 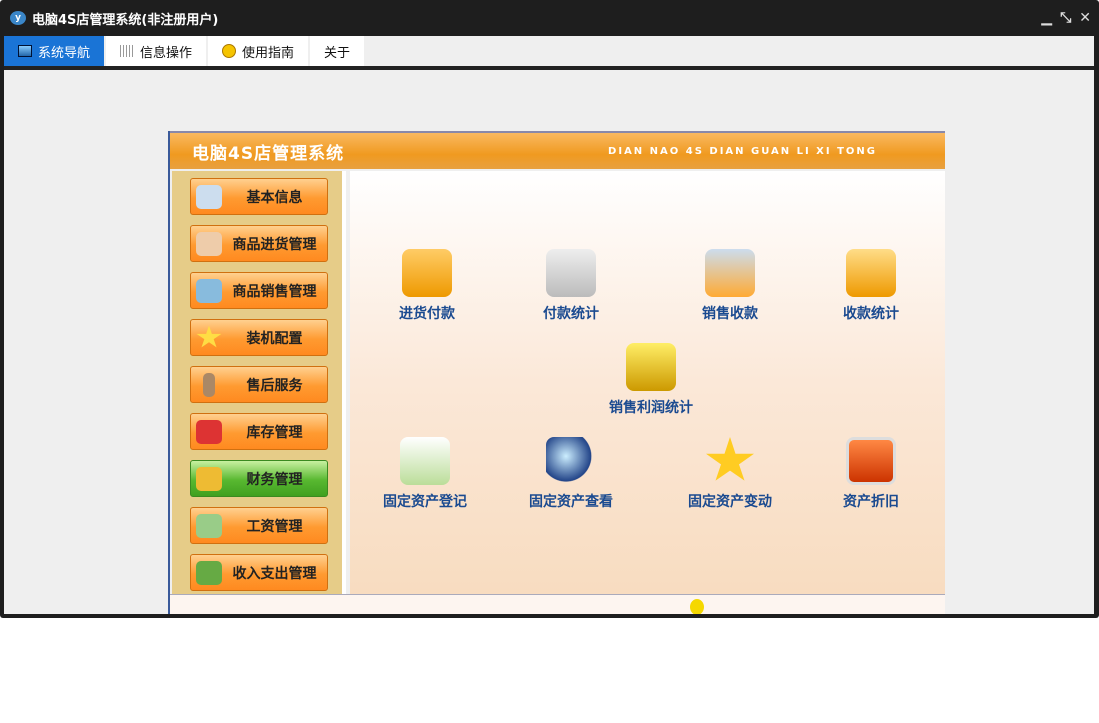 I want to click on calculator-coins-icon, so click(x=730, y=273).